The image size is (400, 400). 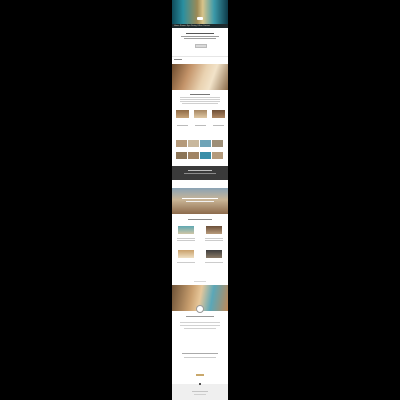 I want to click on second-hero-photo, so click(x=200, y=201).